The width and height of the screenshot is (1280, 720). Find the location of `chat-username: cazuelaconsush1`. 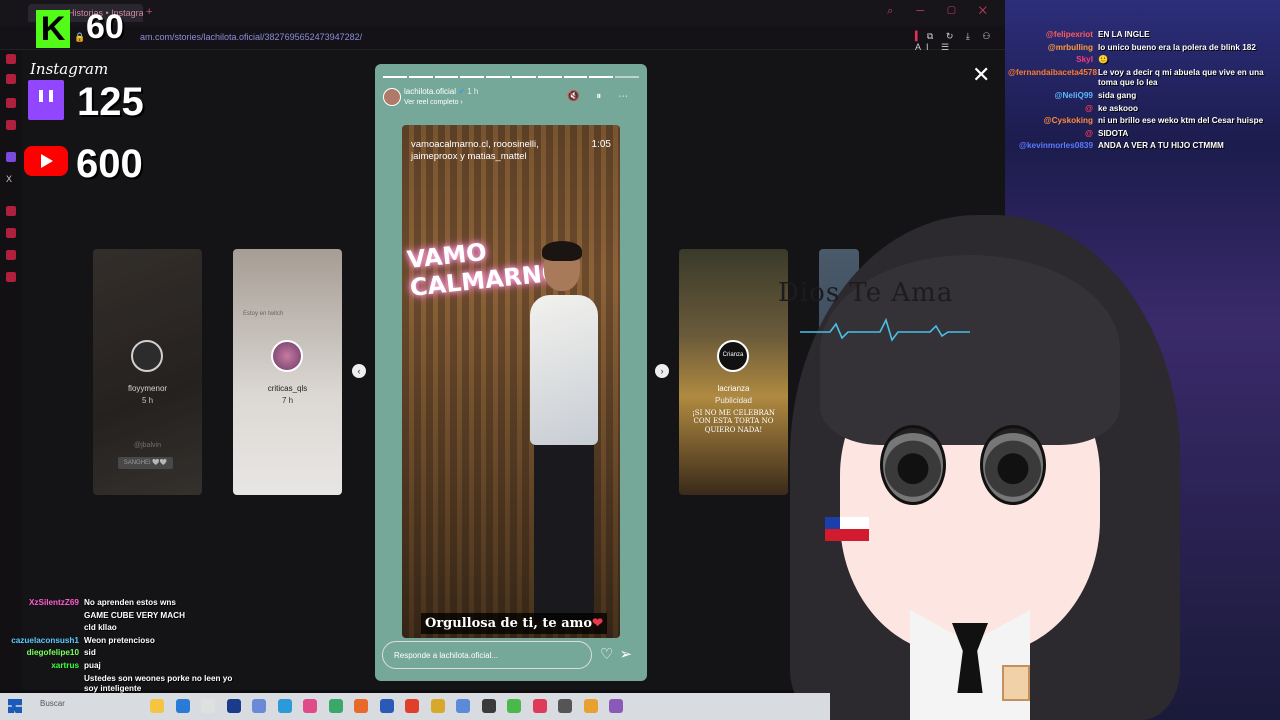

chat-username: cazuelaconsush1 is located at coordinates (44, 641).